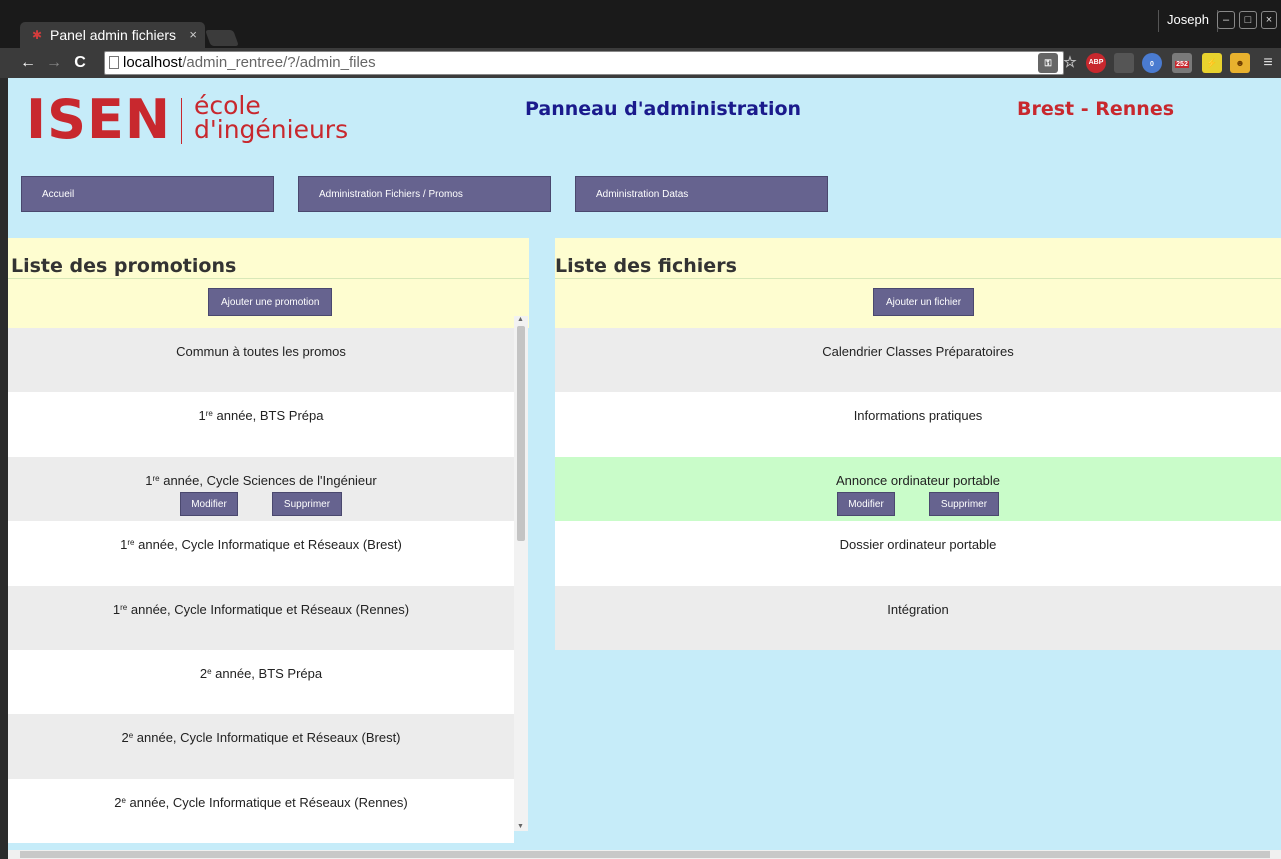 The image size is (1281, 859). What do you see at coordinates (918, 503) in the screenshot?
I see `file-actions: Modifier Supprimer` at bounding box center [918, 503].